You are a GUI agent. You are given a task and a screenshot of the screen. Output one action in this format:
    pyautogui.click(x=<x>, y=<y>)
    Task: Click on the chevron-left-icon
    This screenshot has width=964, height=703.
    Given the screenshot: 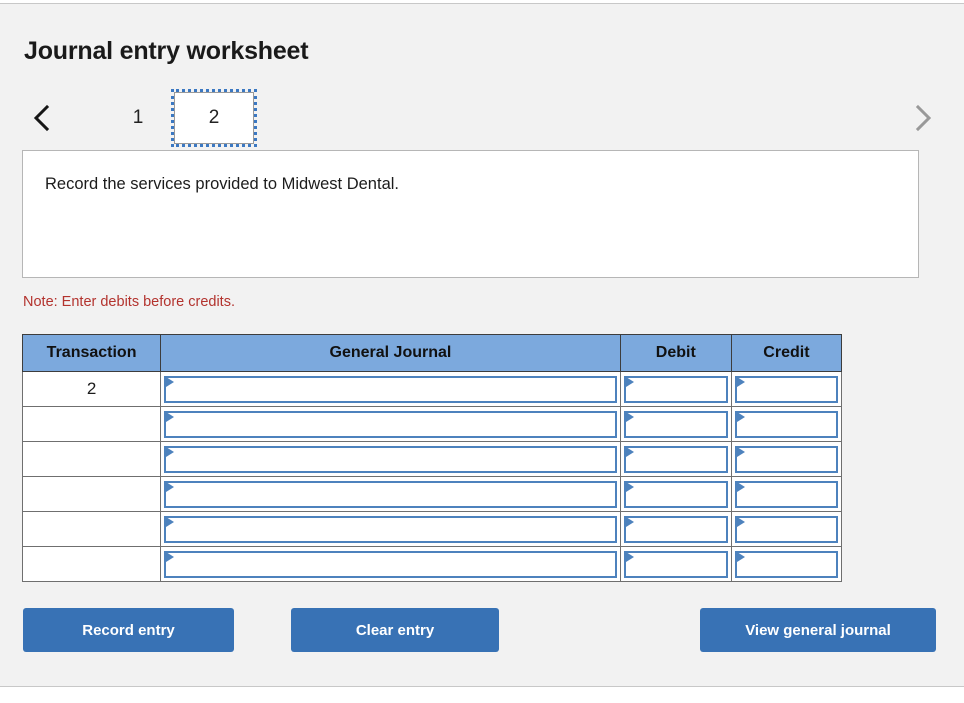 What is the action you would take?
    pyautogui.click(x=42, y=118)
    